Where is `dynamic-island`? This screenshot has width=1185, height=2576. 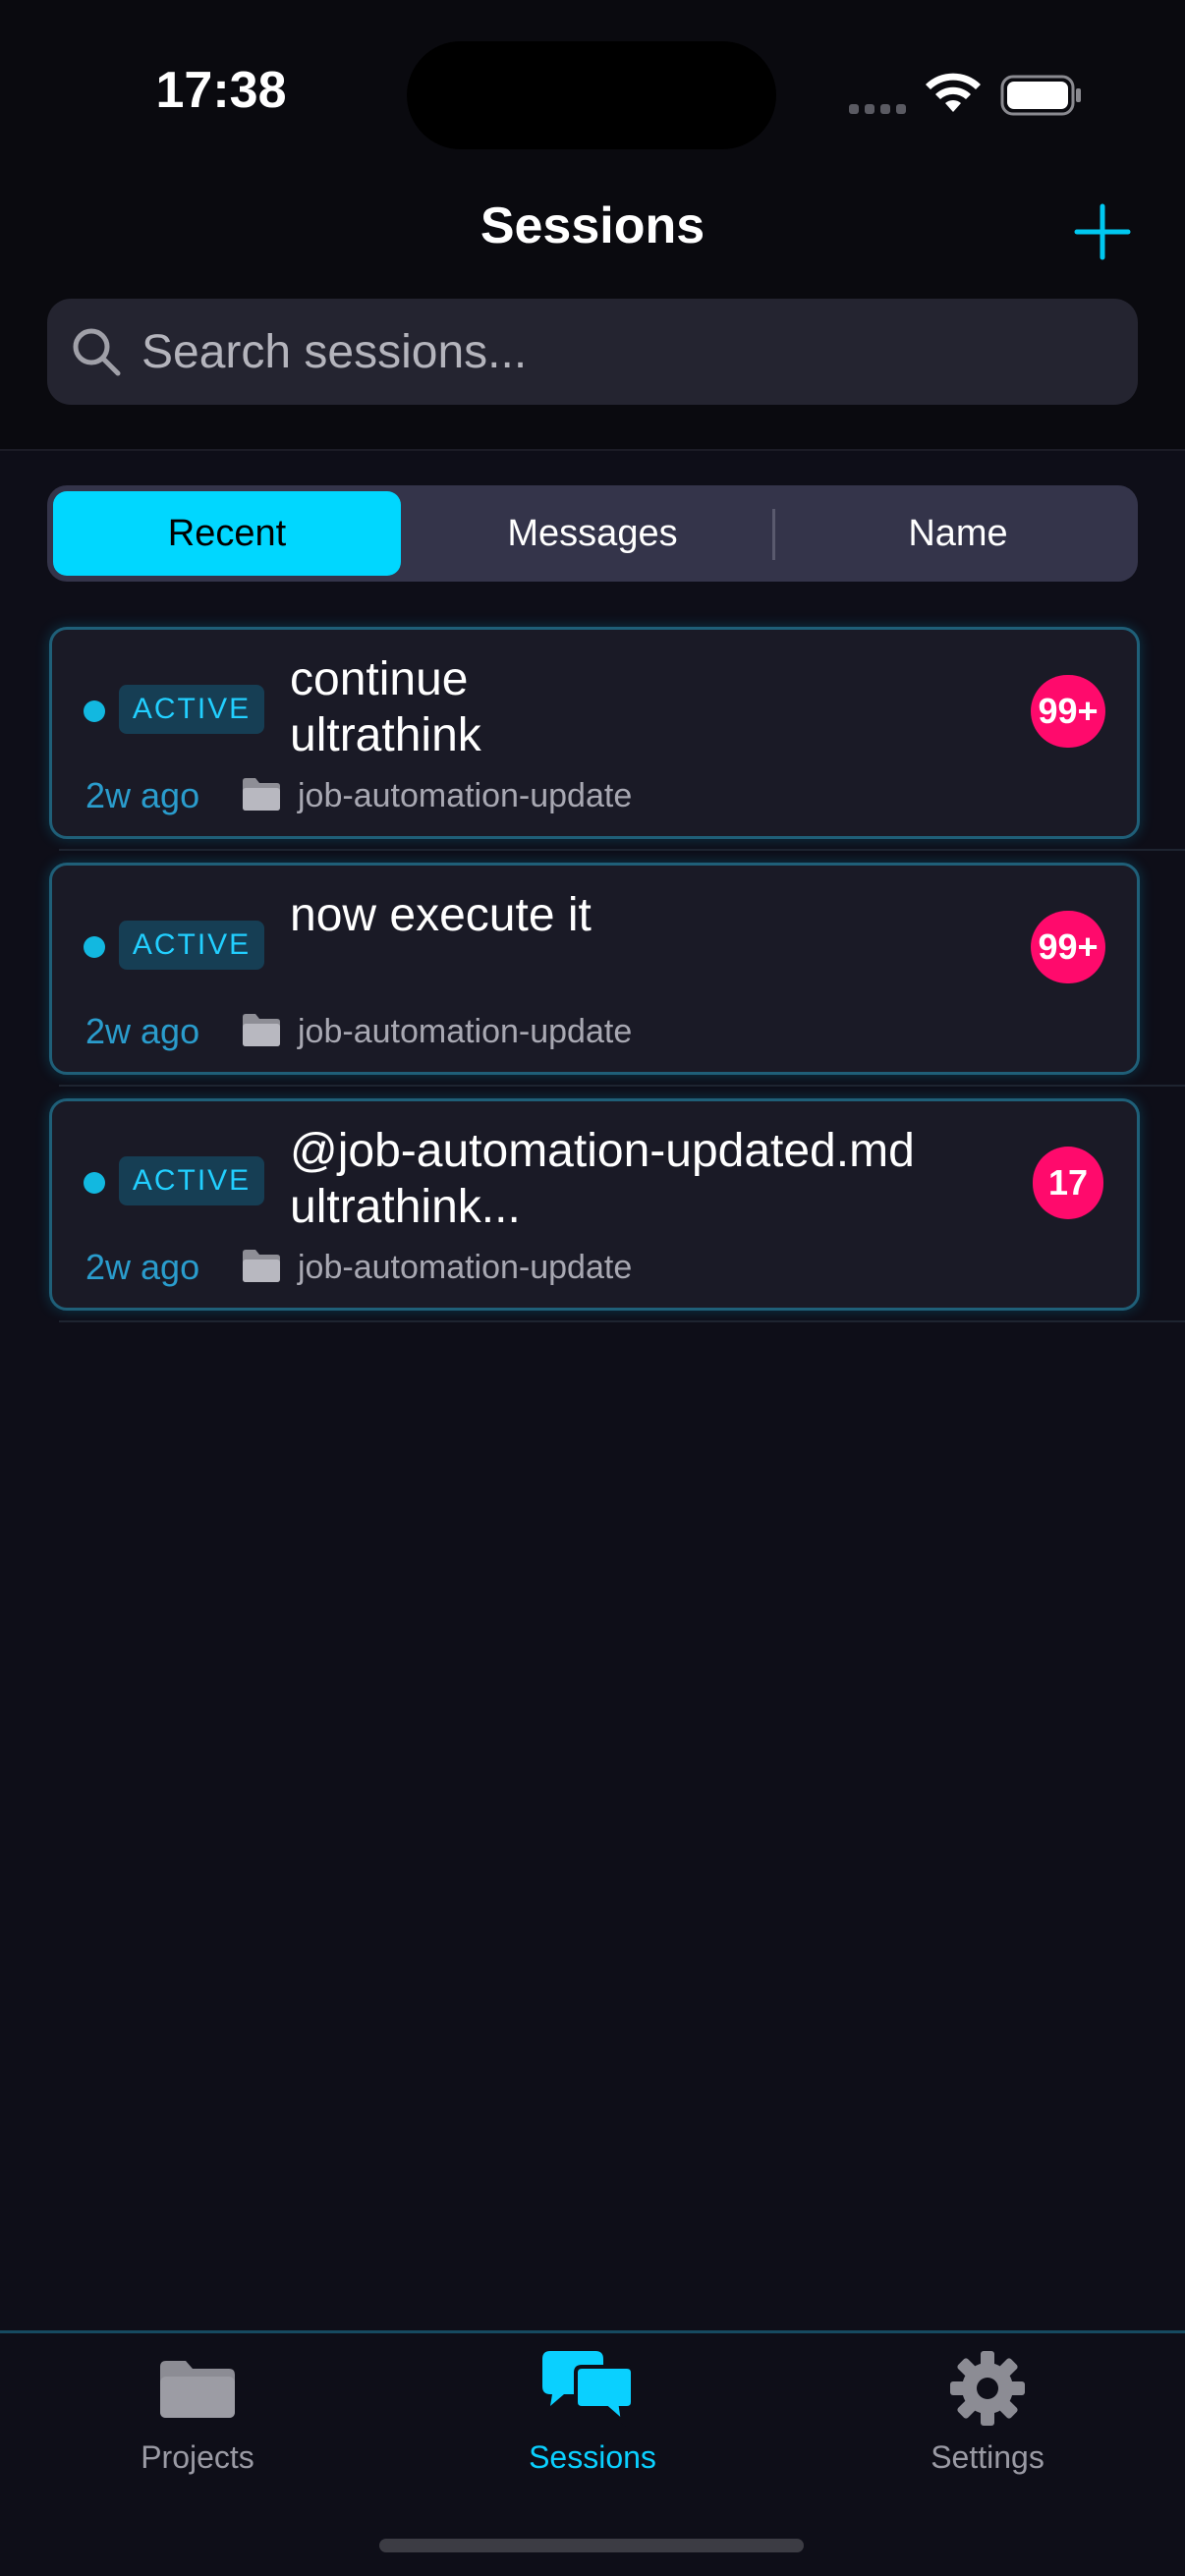 dynamic-island is located at coordinates (592, 95).